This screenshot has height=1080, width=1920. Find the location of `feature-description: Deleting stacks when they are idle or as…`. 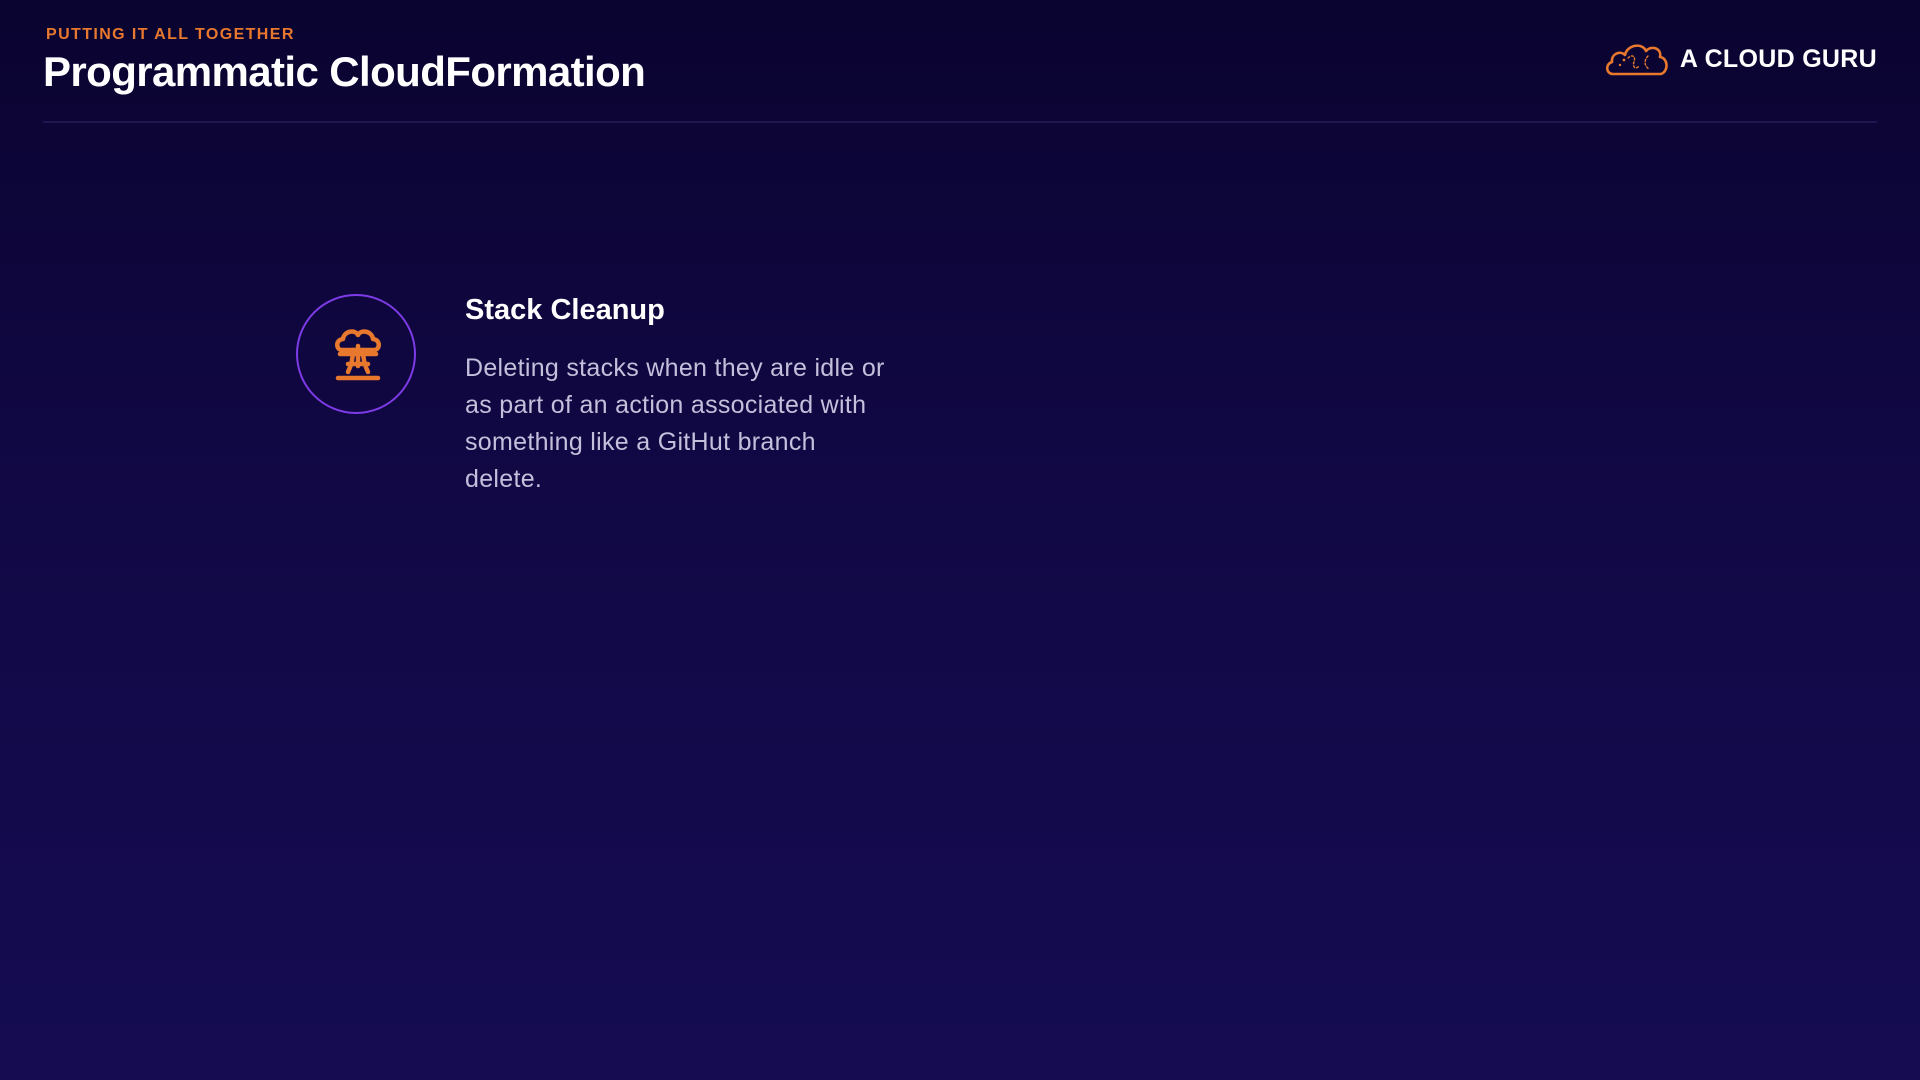

feature-description: Deleting stacks when they are idle or as… is located at coordinates (675, 423).